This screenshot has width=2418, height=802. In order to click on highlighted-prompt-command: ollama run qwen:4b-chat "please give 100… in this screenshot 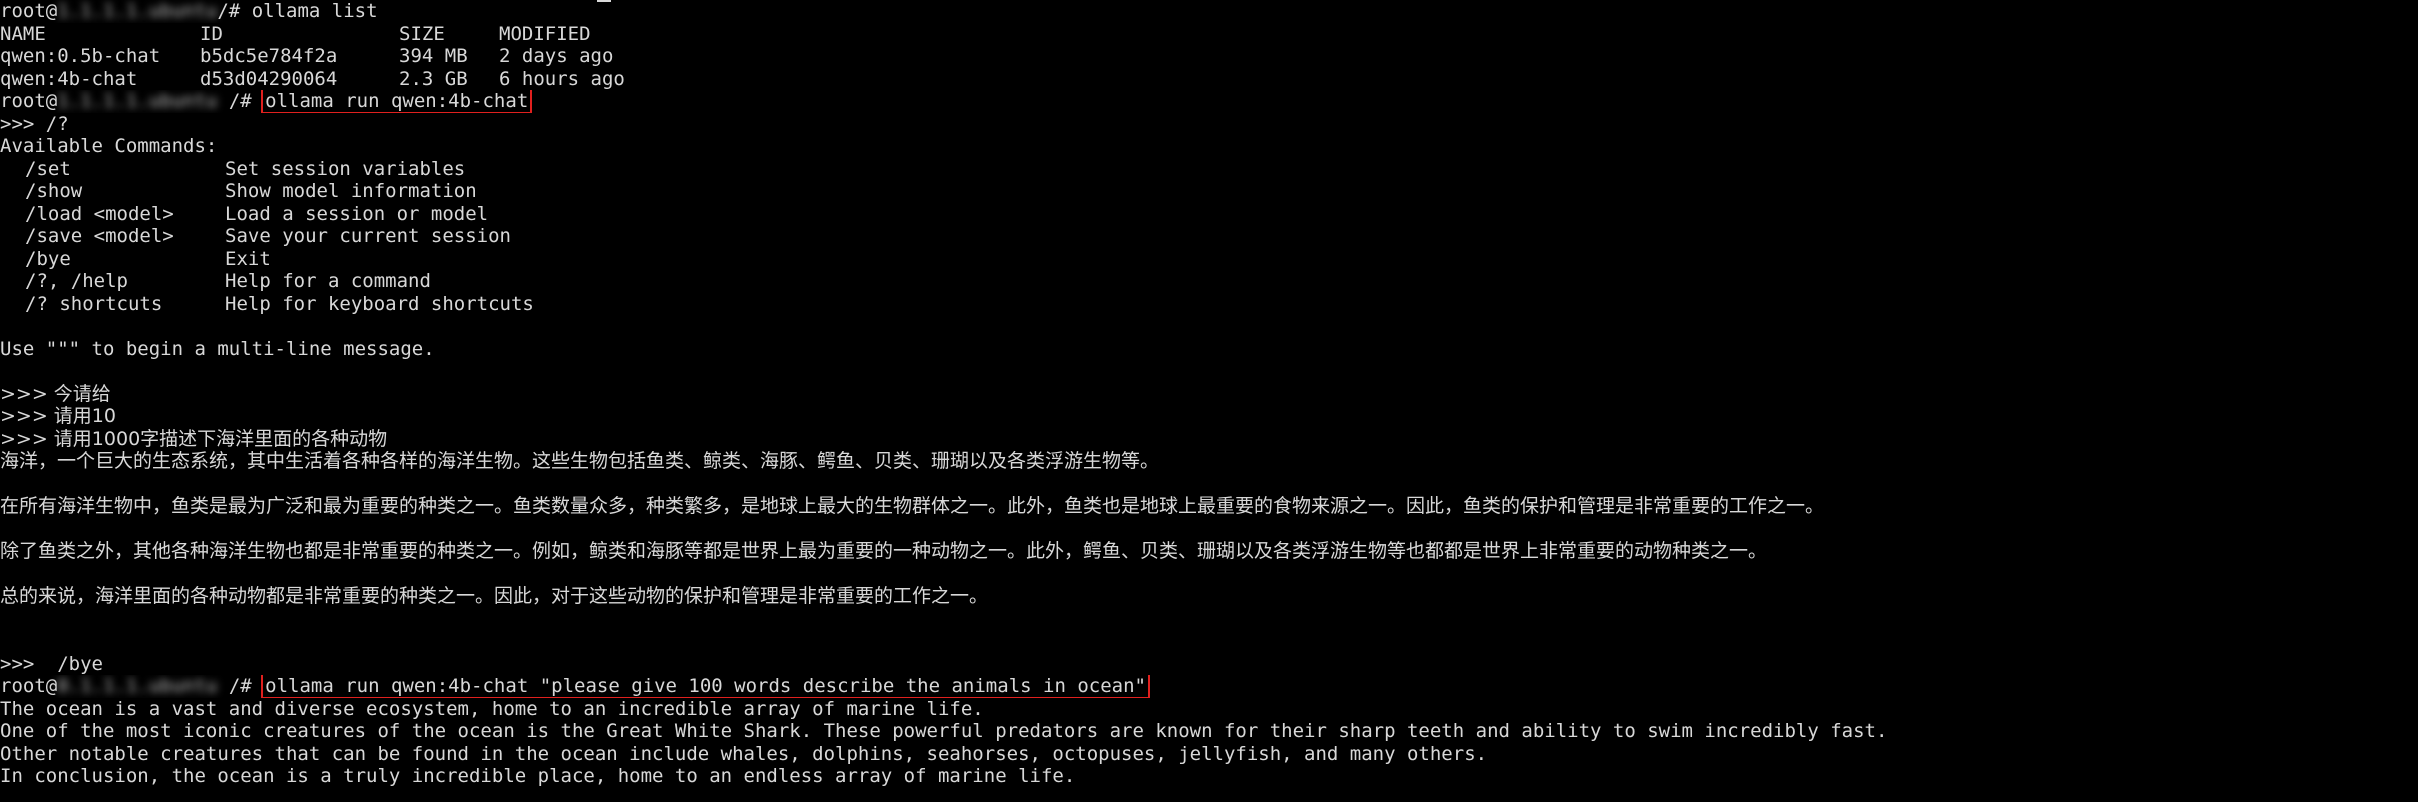, I will do `click(705, 686)`.